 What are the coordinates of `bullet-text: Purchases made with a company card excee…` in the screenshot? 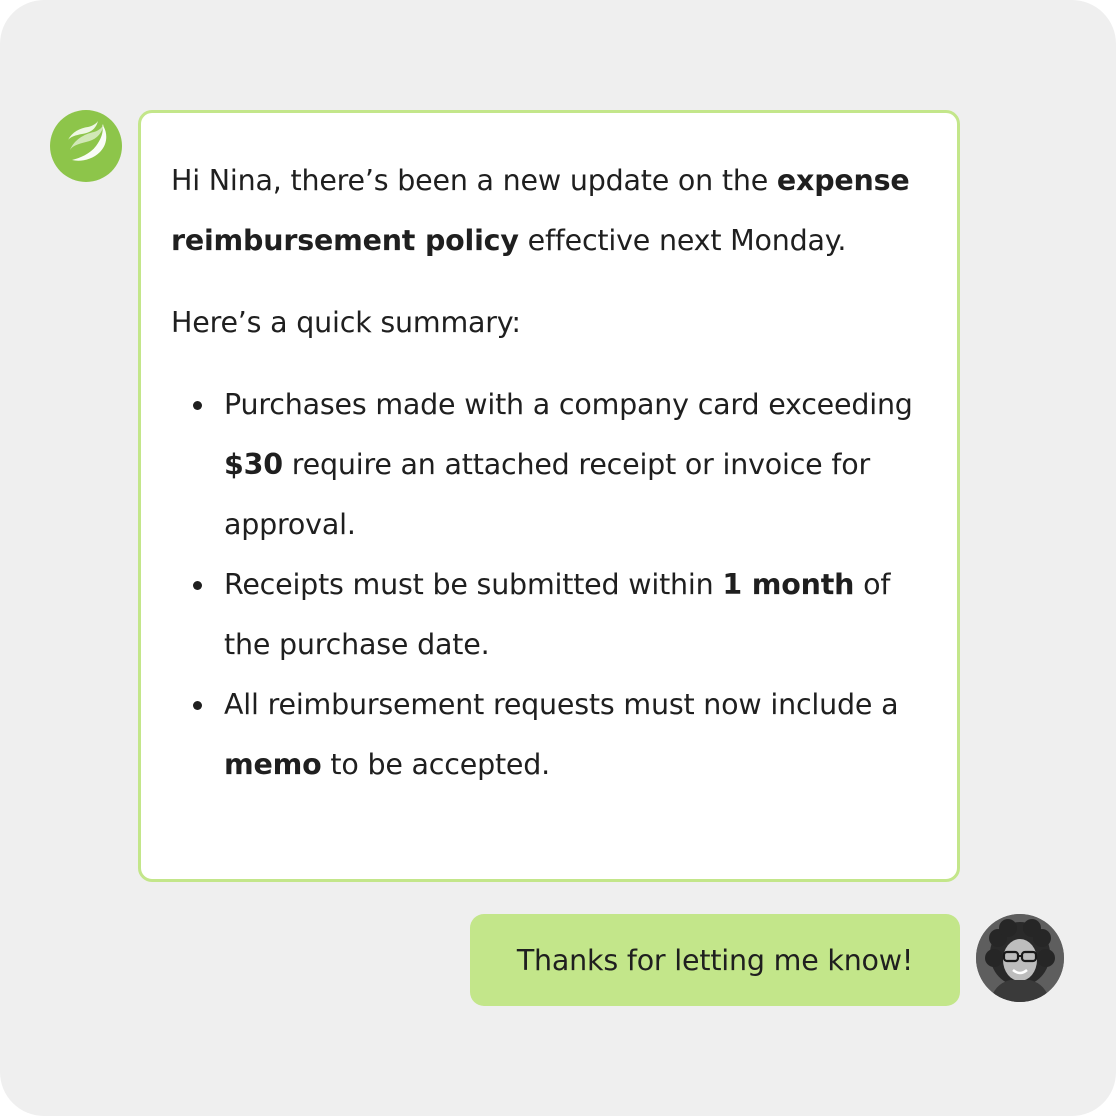 It's located at (568, 404).